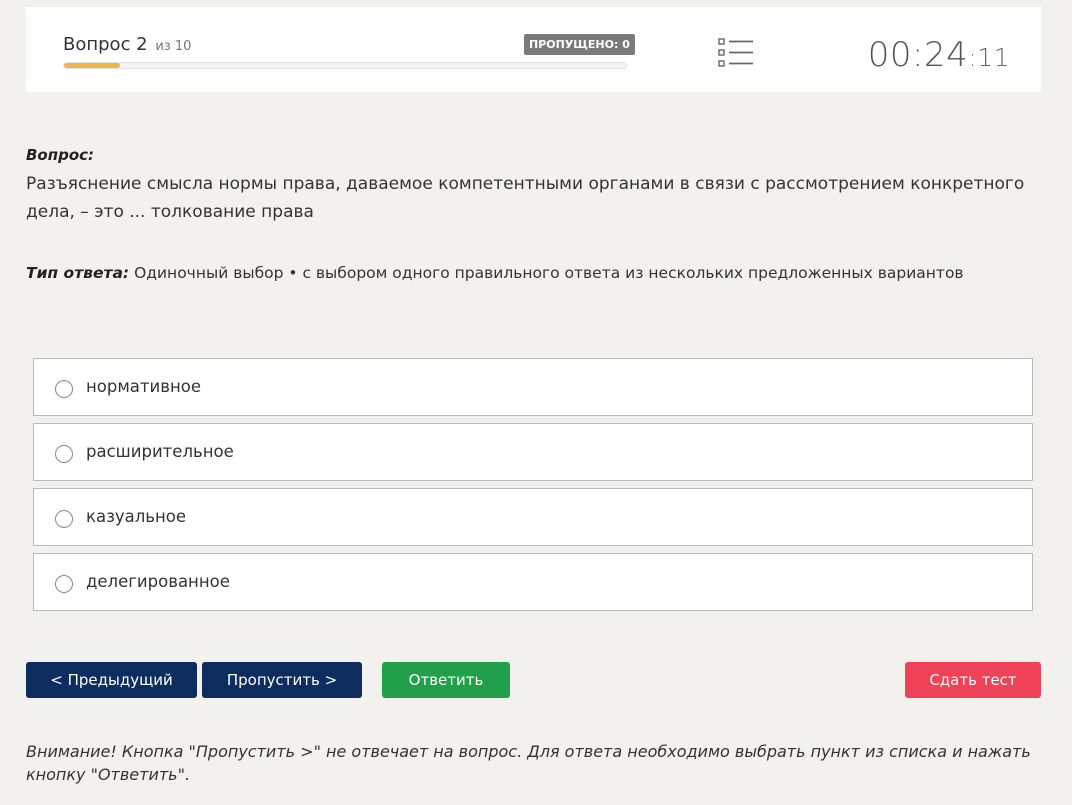 This screenshot has height=805, width=1072. What do you see at coordinates (345, 65) in the screenshot?
I see `progress-bar` at bounding box center [345, 65].